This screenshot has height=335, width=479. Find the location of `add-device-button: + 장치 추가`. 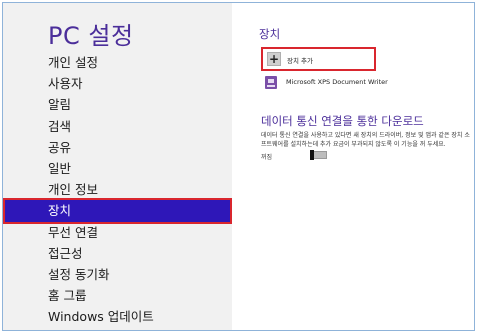

add-device-button: + 장치 추가 is located at coordinates (318, 59).